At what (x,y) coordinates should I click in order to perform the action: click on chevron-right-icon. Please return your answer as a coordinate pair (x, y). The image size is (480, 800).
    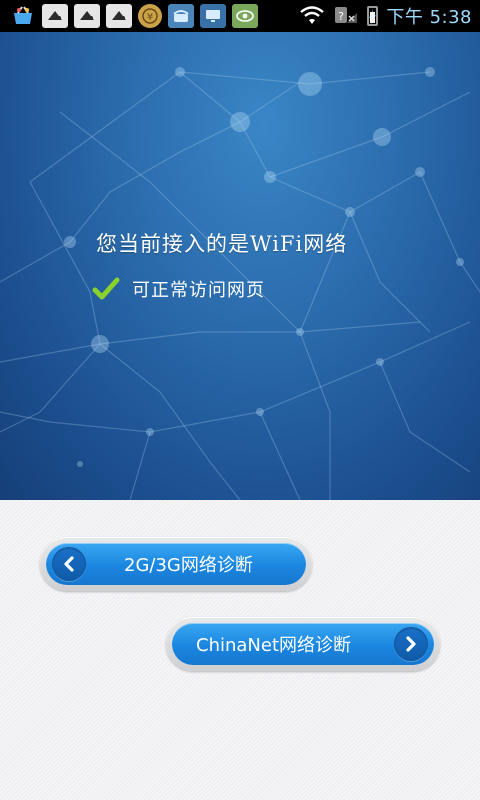
    Looking at the image, I should click on (411, 644).